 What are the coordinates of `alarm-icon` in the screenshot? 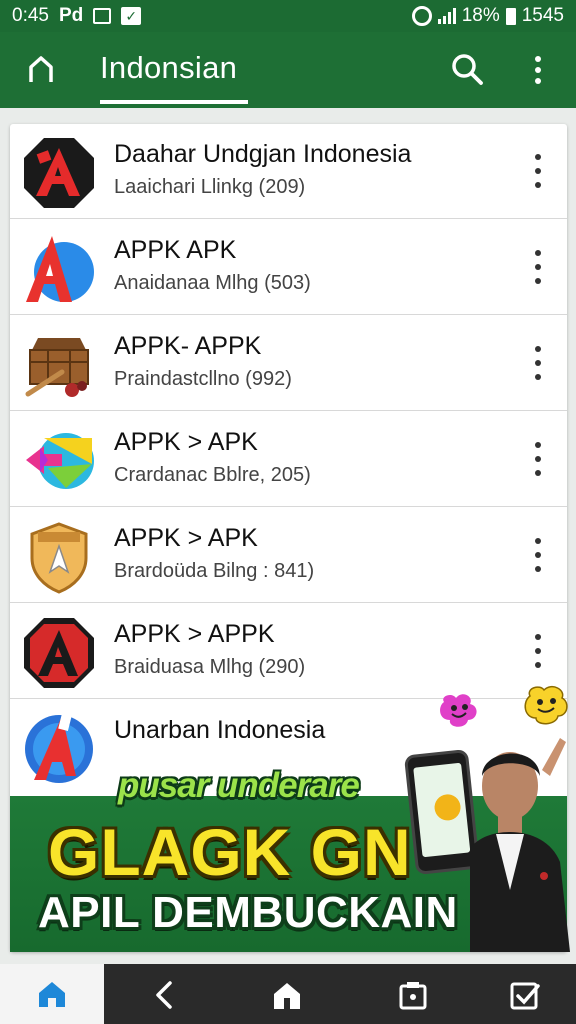 It's located at (421, 16).